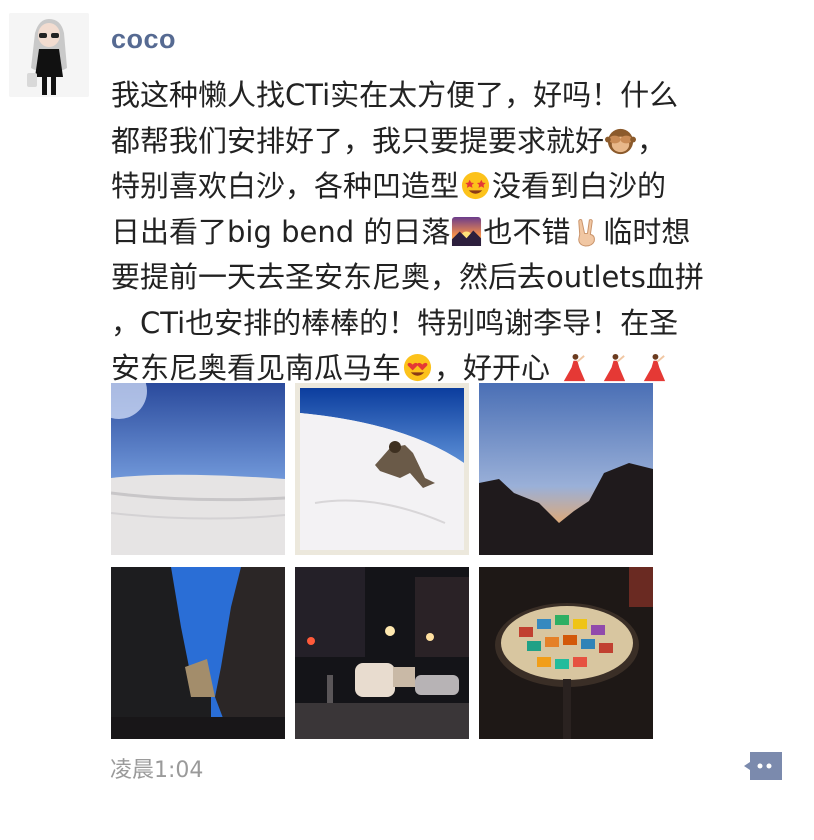 The height and width of the screenshot is (840, 814). I want to click on post-text-line: ，CTi也安排的棒棒的！特别鸣谢李导！在圣, so click(461, 324).